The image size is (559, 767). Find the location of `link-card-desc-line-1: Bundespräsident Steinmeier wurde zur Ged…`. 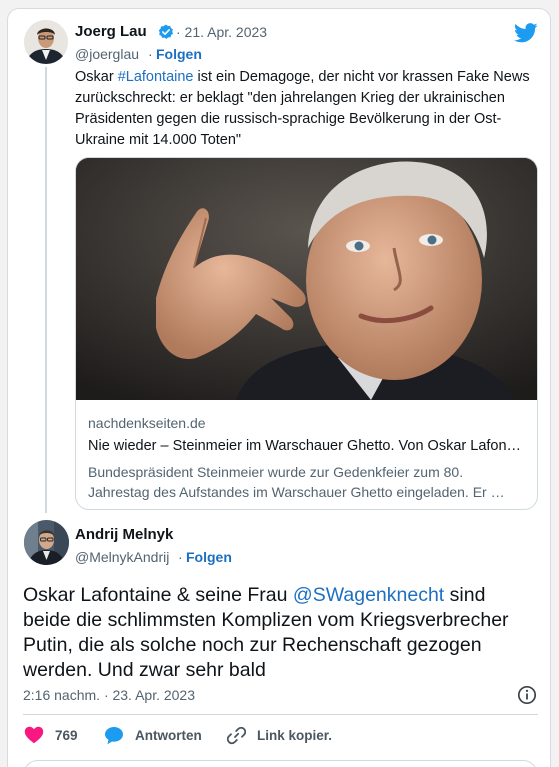

link-card-desc-line-1: Bundespräsident Steinmeier wurde zur Ged… is located at coordinates (276, 472).